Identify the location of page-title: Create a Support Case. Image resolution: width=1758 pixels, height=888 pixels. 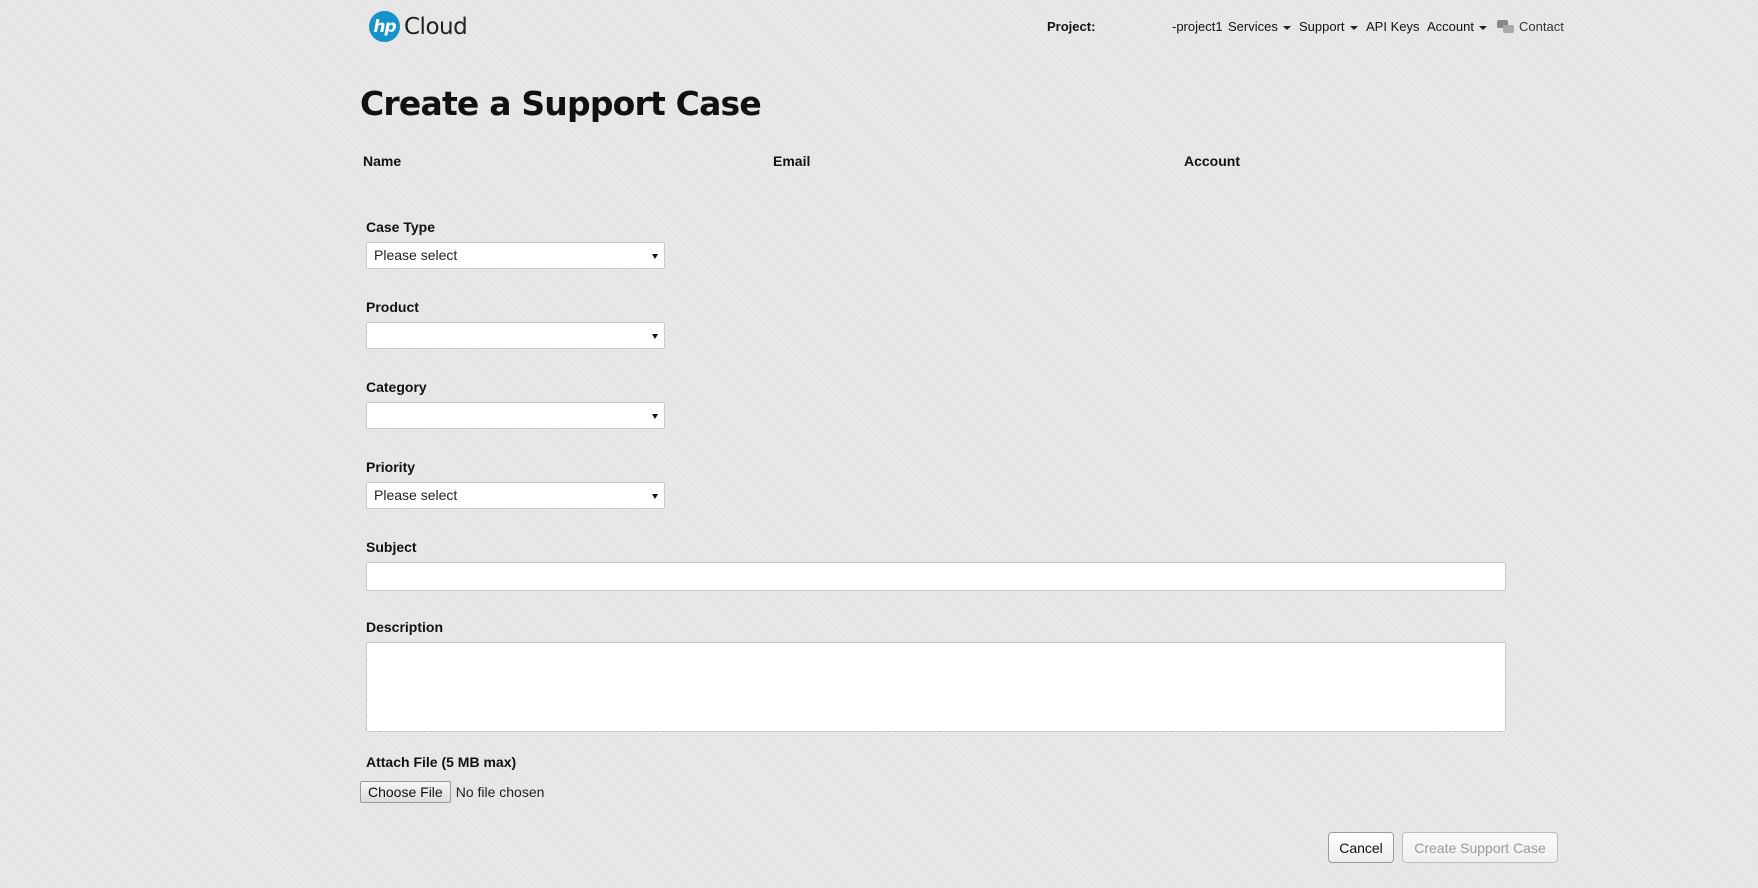
(561, 103).